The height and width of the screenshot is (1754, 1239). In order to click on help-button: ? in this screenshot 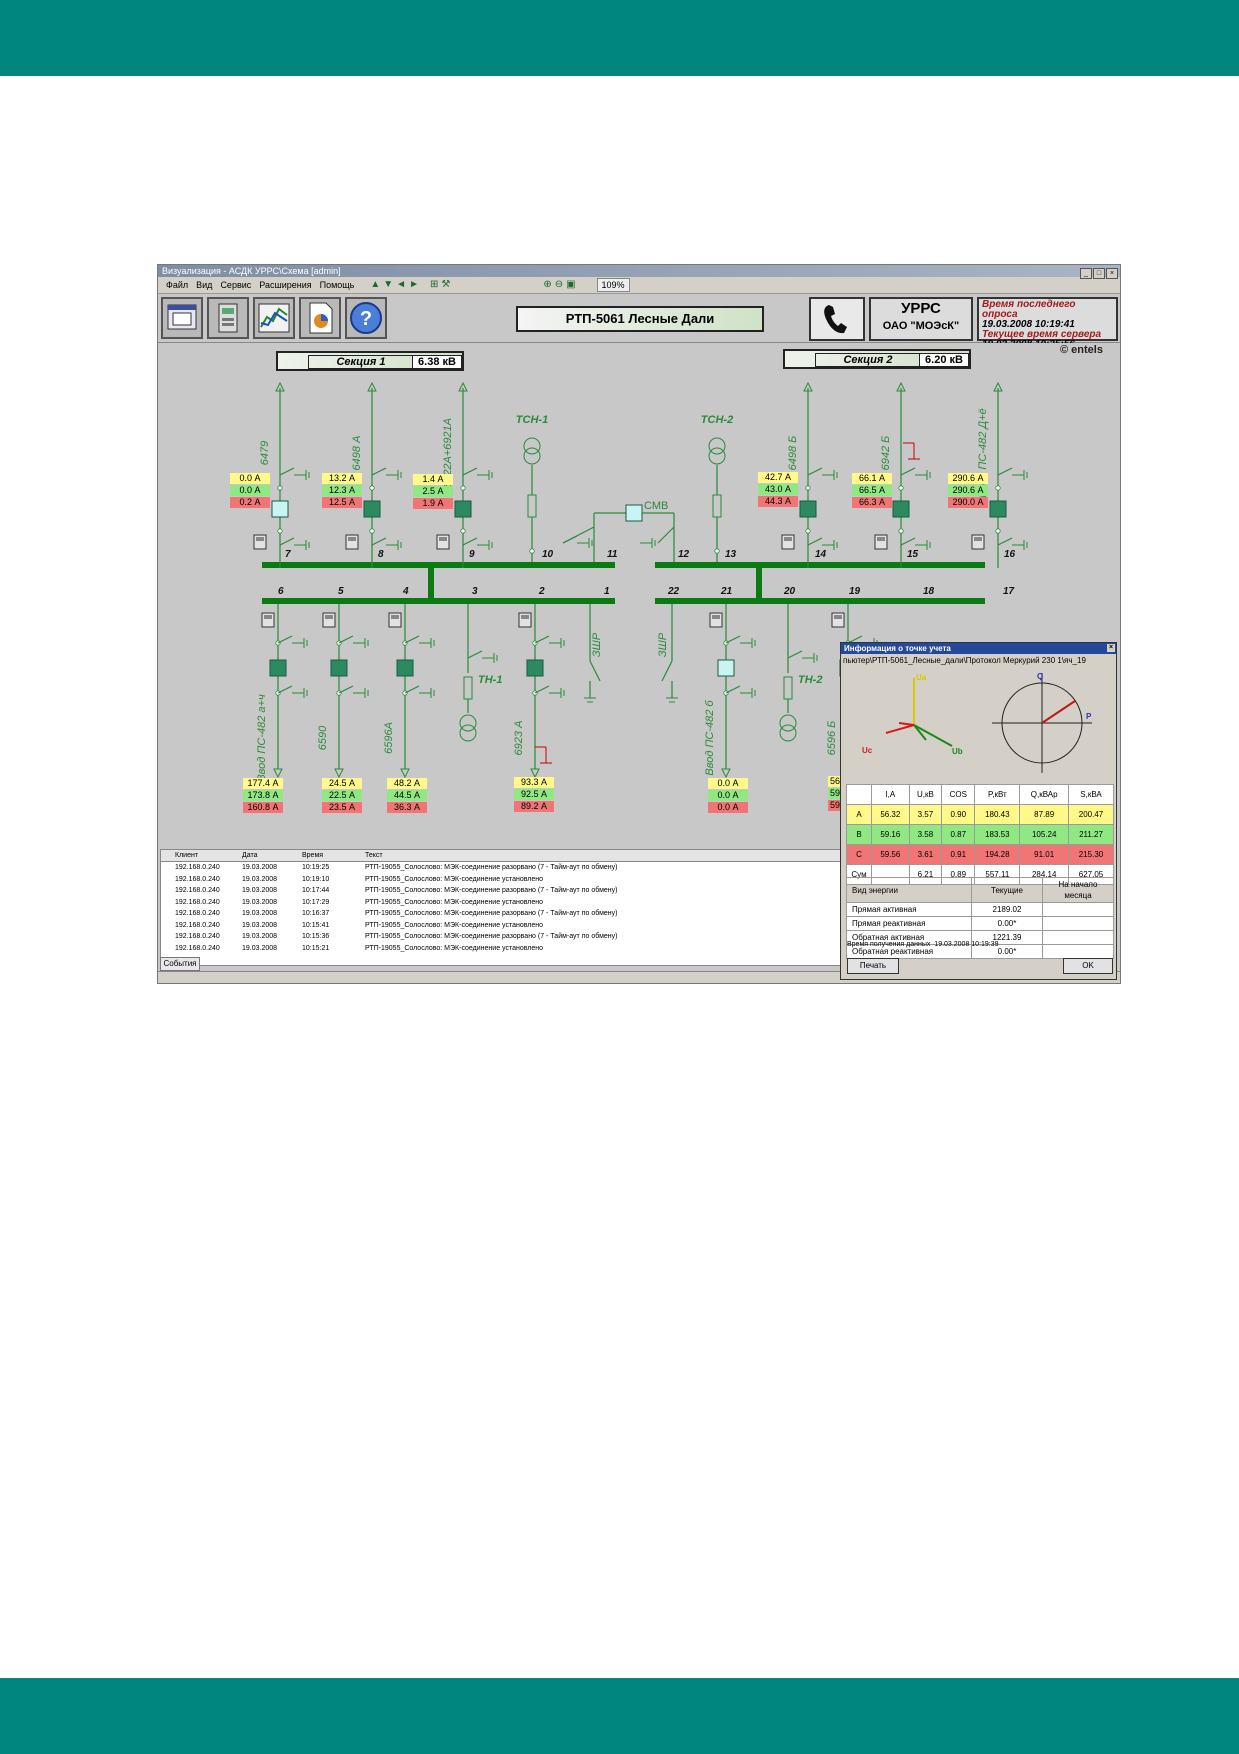, I will do `click(366, 318)`.